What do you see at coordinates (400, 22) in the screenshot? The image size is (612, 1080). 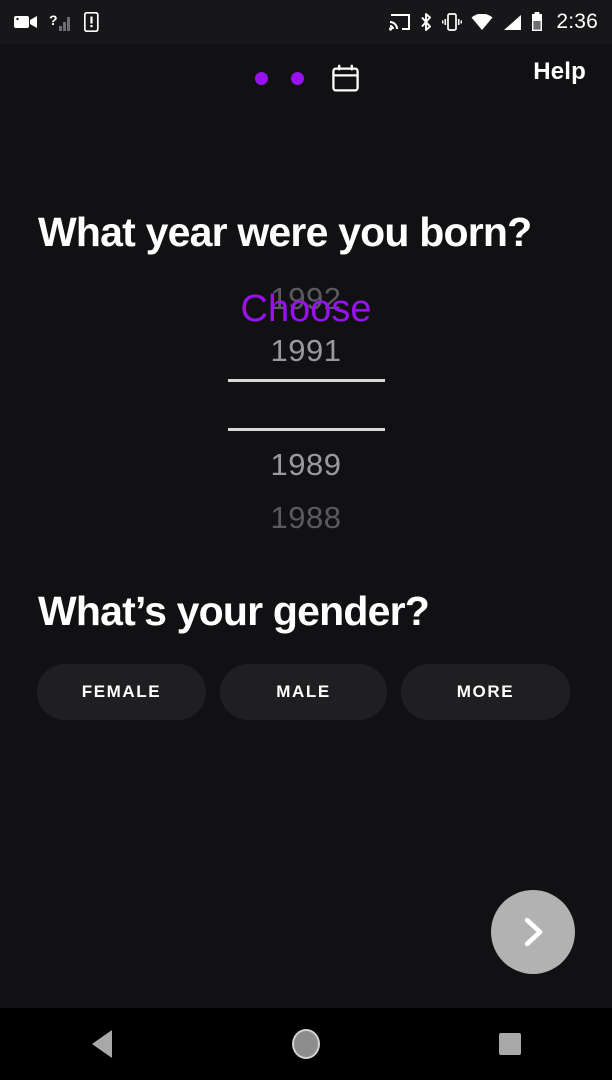 I see `cast-icon` at bounding box center [400, 22].